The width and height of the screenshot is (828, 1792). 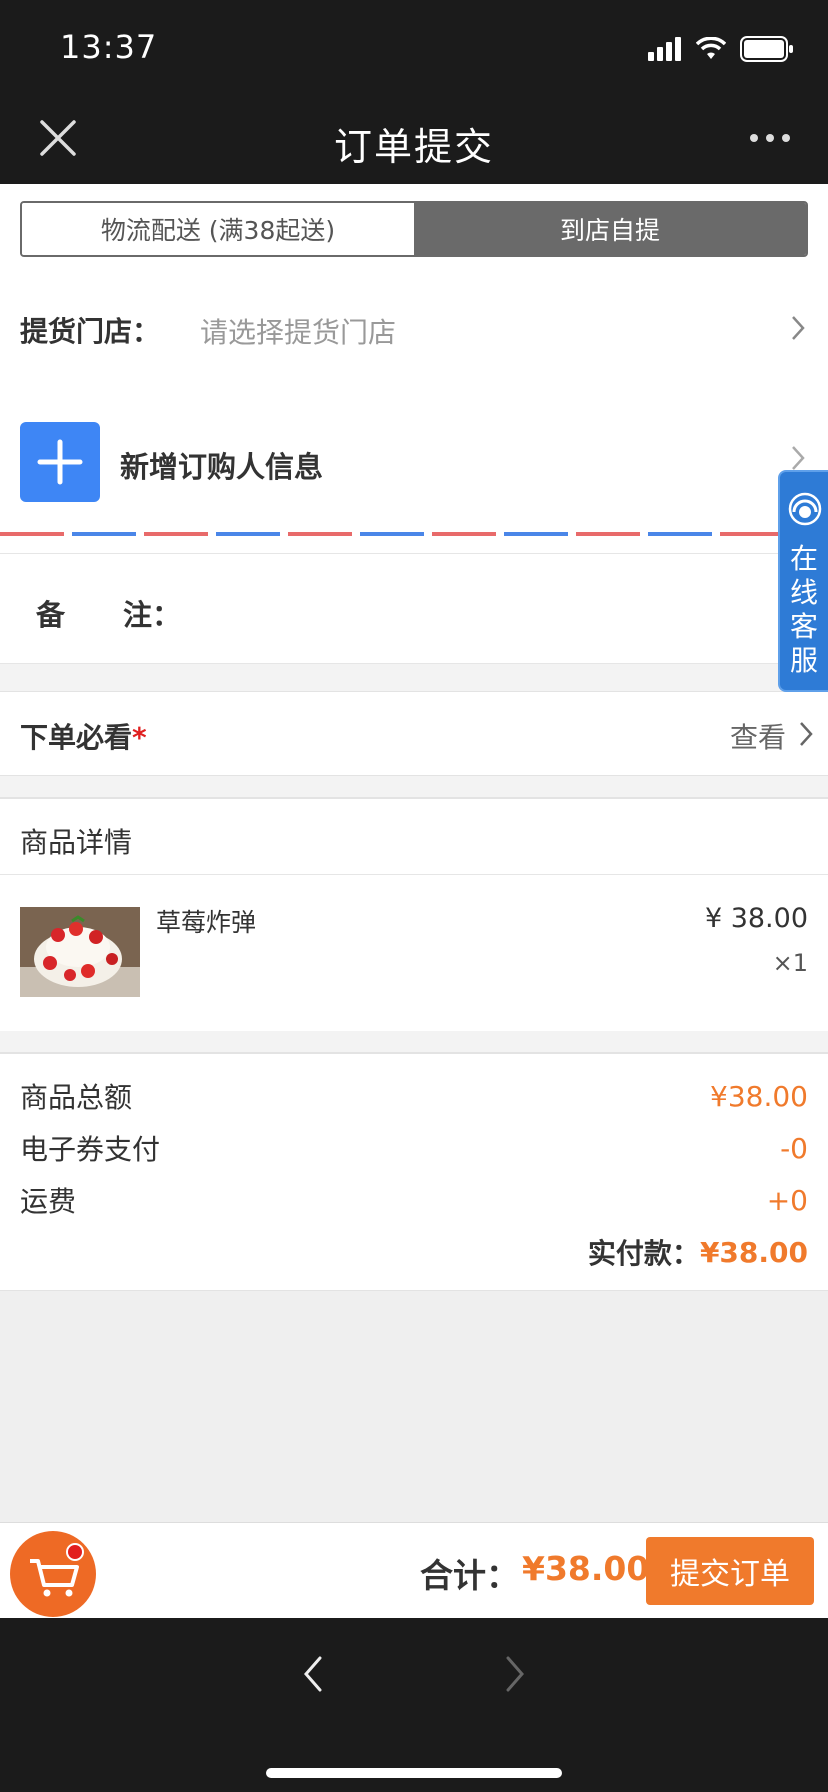 What do you see at coordinates (515, 1674) in the screenshot?
I see `forward-icon` at bounding box center [515, 1674].